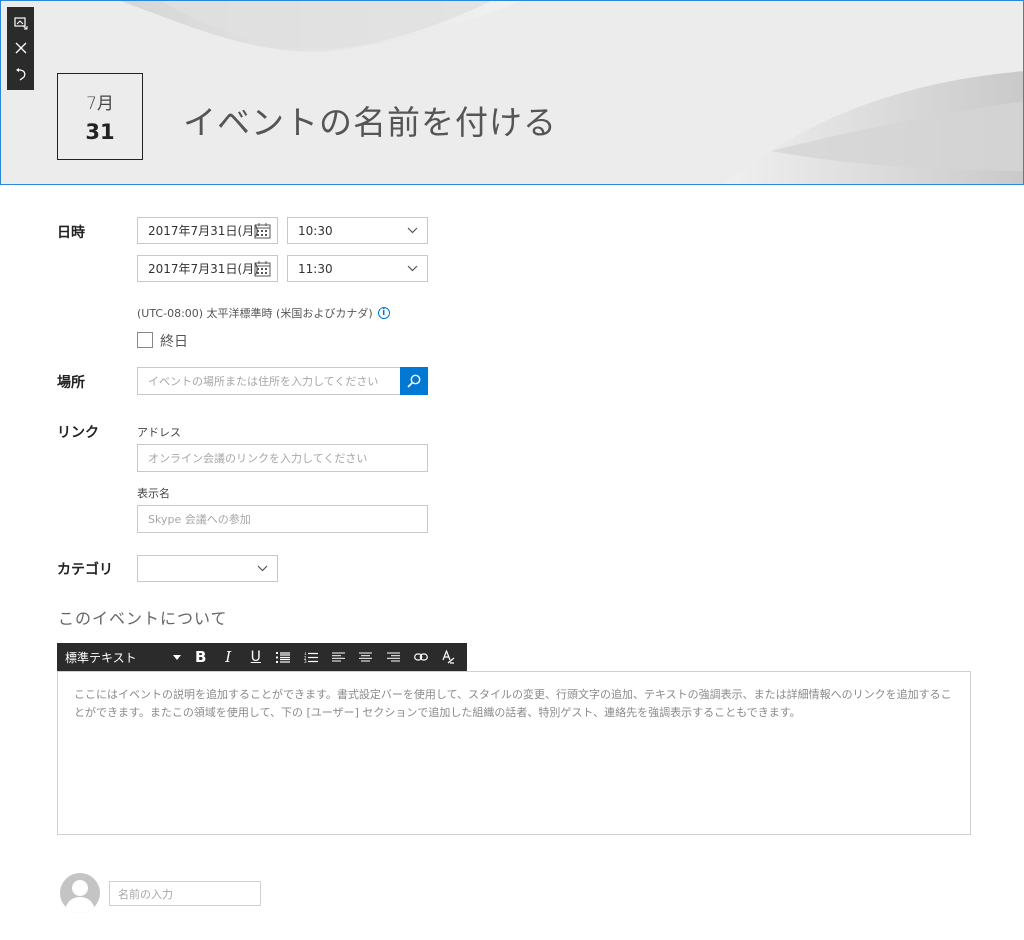 This screenshot has height=940, width=1024. Describe the element at coordinates (357, 230) in the screenshot. I see `start-time-select: 10:30` at that location.